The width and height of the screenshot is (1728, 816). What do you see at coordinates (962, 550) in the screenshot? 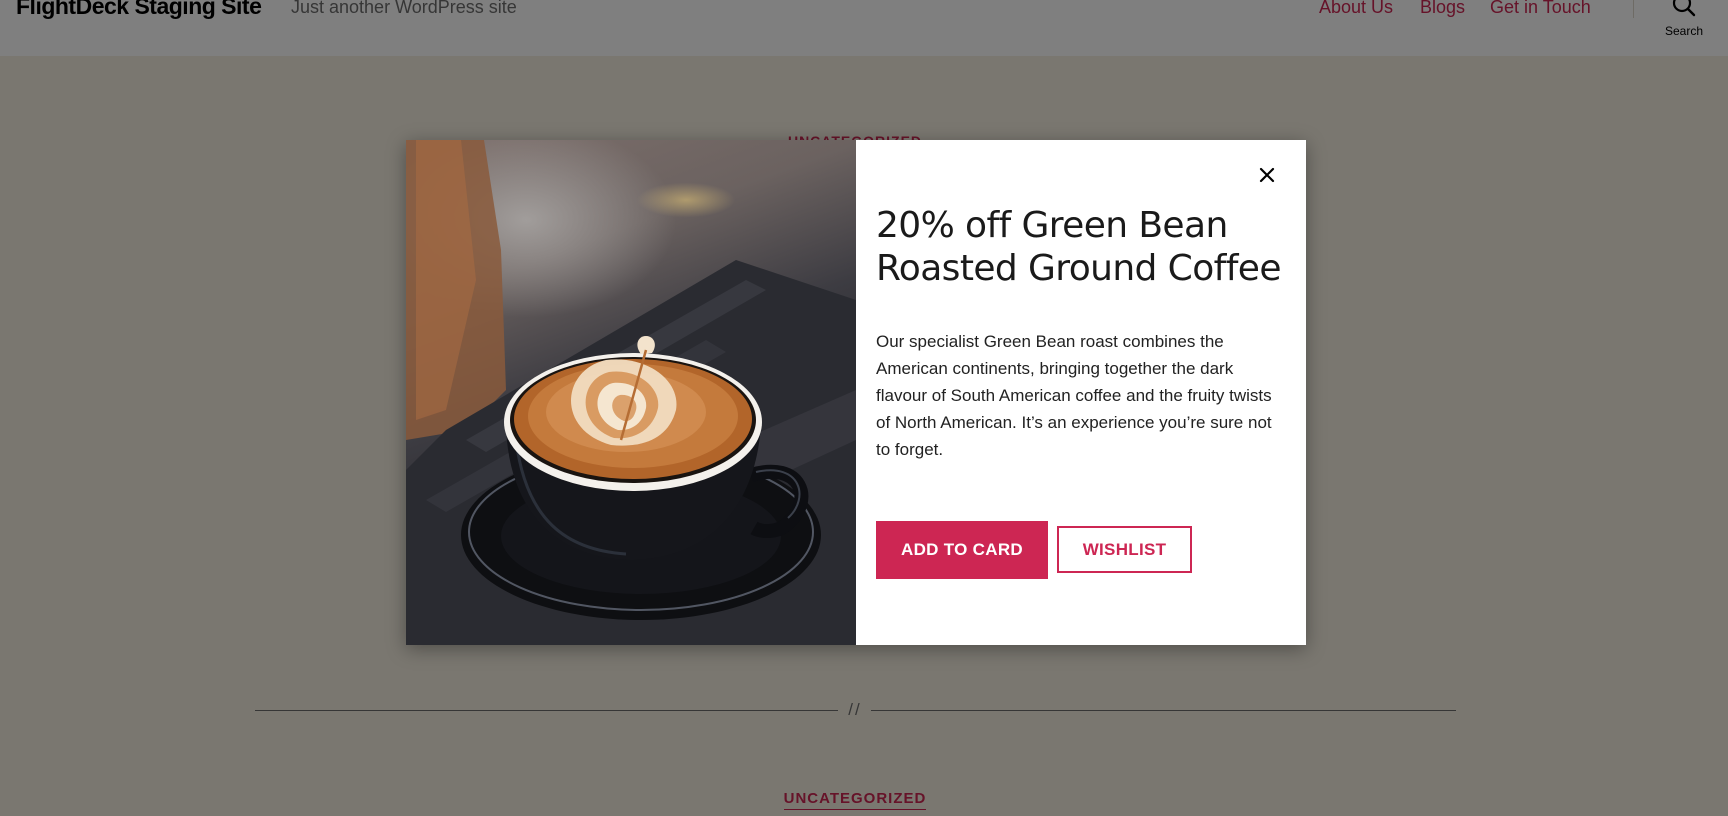
I see `add-to-cart-button: ADD TO CARD` at bounding box center [962, 550].